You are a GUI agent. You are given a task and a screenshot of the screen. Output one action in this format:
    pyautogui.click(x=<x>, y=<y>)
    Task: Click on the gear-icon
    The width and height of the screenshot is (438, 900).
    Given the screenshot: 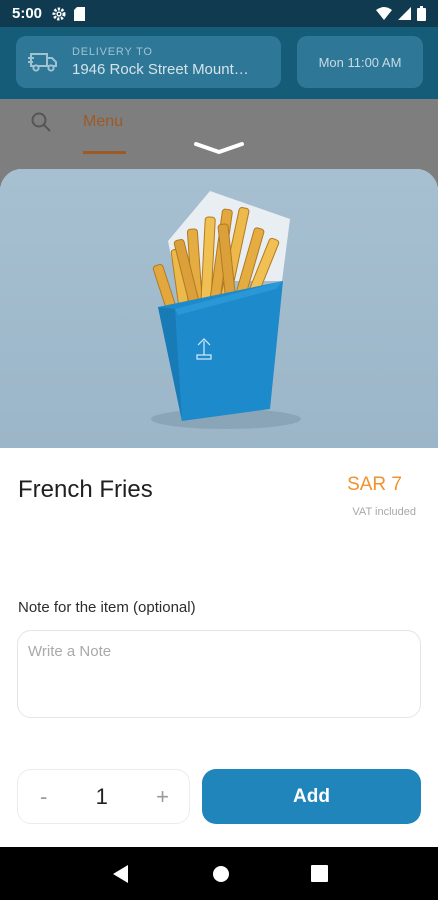 What is the action you would take?
    pyautogui.click(x=59, y=13)
    